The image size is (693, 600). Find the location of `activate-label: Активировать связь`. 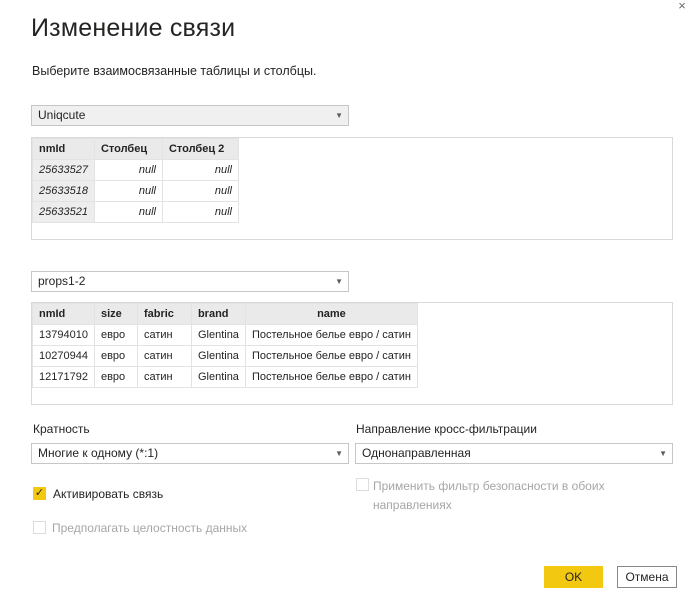

activate-label: Активировать связь is located at coordinates (108, 494).